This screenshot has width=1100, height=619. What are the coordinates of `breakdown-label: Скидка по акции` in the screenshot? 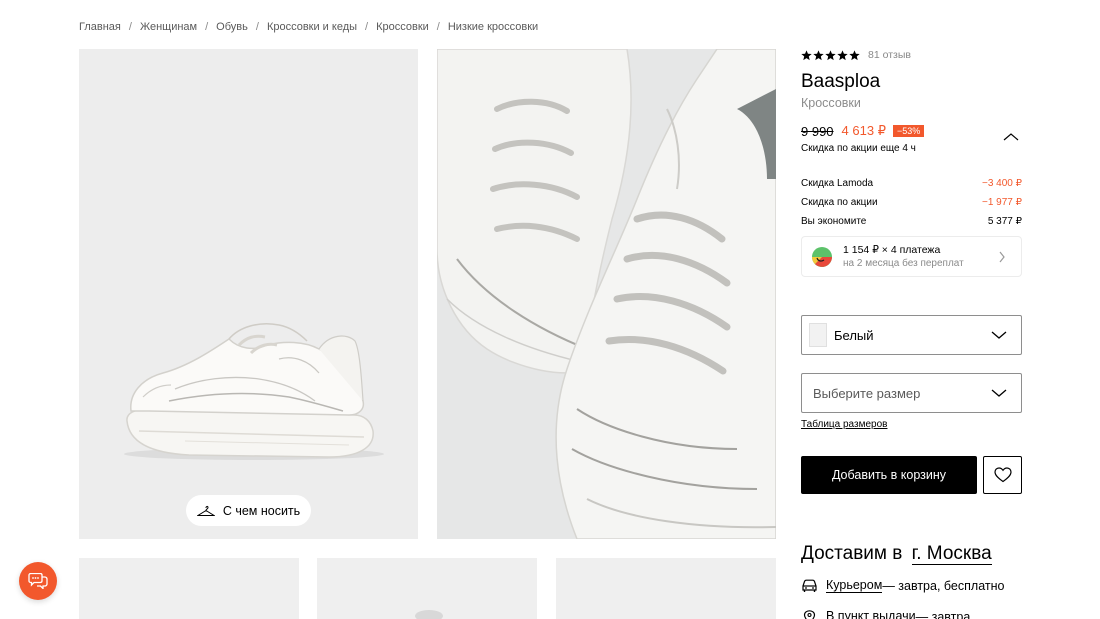 It's located at (839, 202).